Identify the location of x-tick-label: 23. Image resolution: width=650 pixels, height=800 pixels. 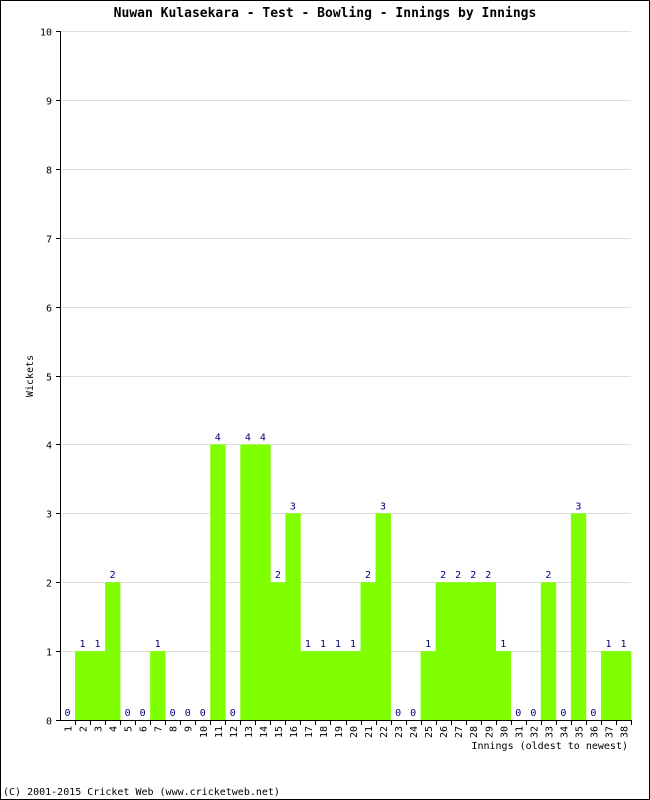
(399, 732).